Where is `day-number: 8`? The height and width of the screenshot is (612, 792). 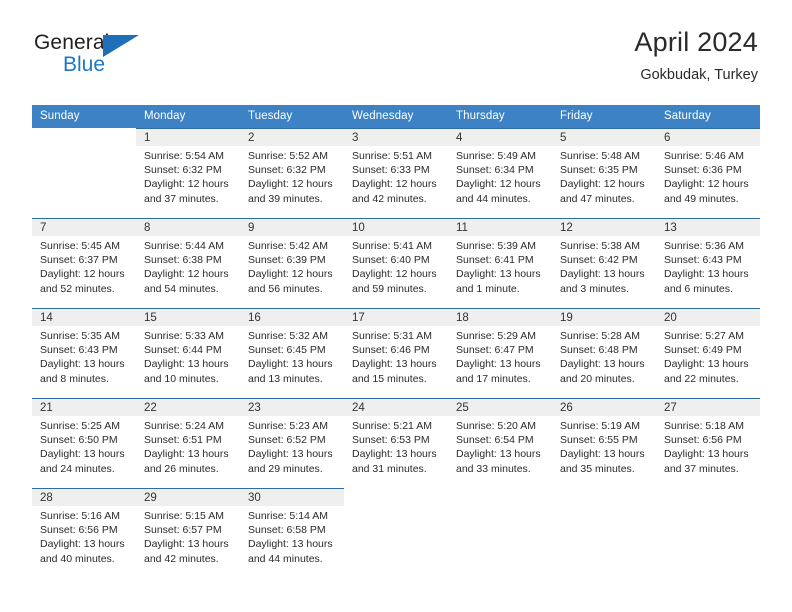
day-number: 8 is located at coordinates (188, 227).